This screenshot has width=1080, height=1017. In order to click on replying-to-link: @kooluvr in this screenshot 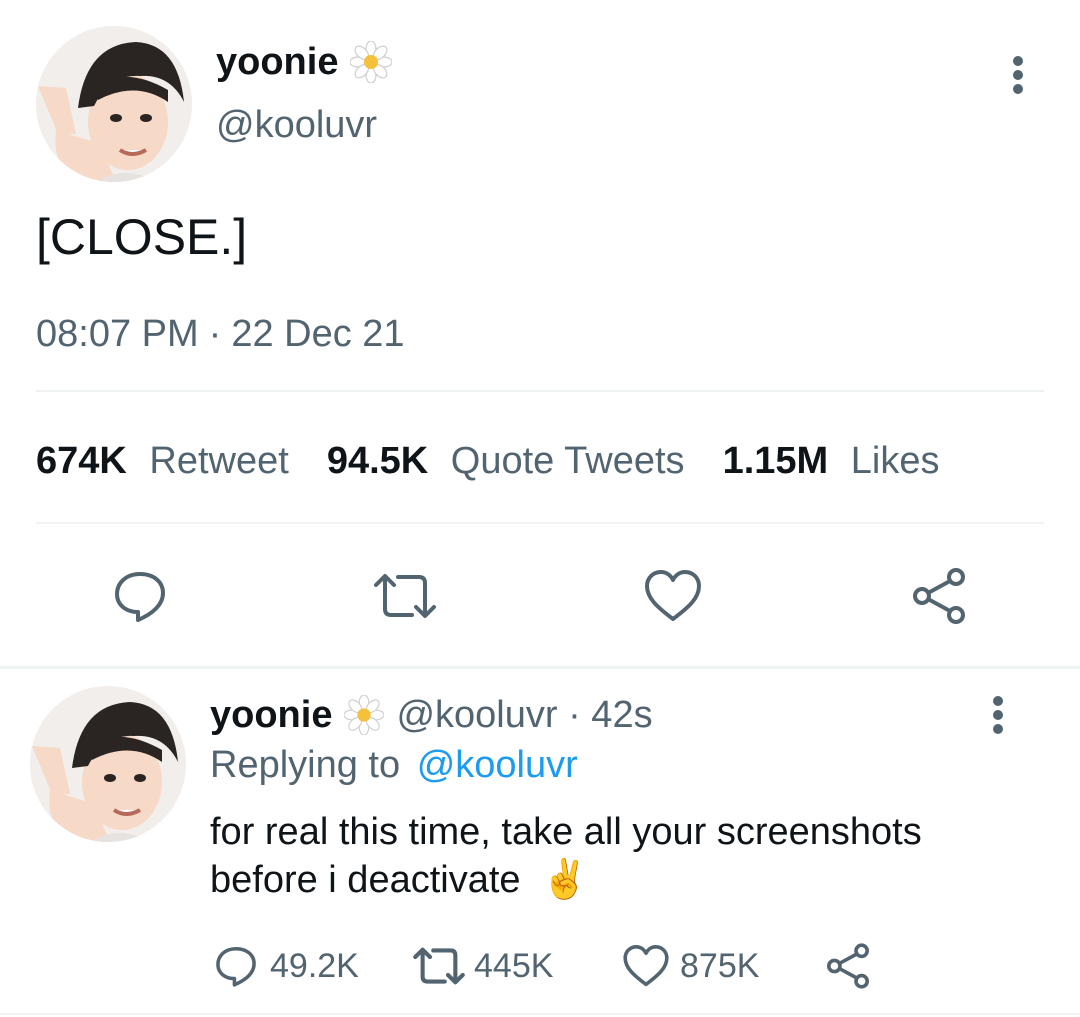, I will do `click(497, 765)`.